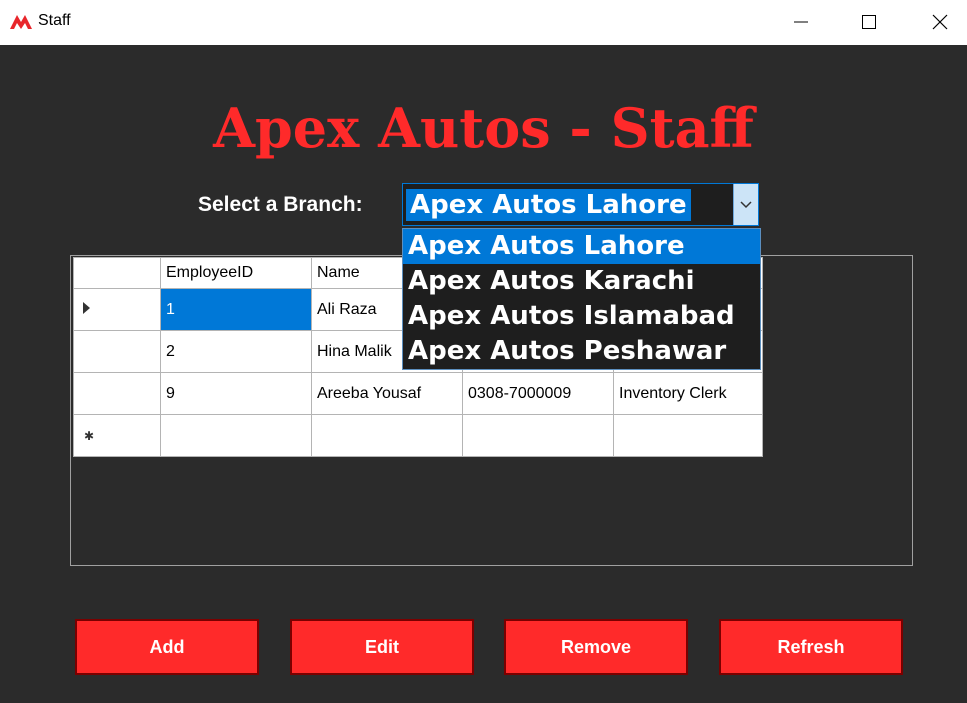  Describe the element at coordinates (54, 20) in the screenshot. I see `window-title: Staff` at that location.